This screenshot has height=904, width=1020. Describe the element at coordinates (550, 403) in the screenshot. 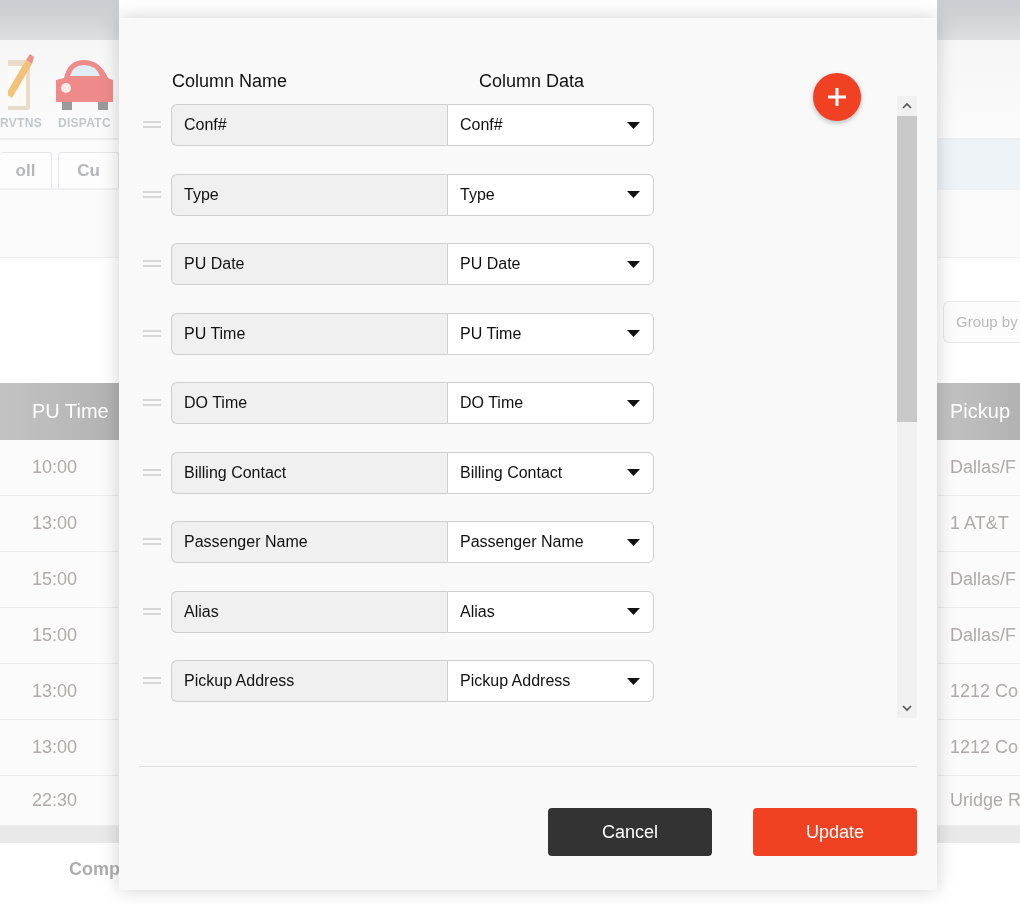

I see `column-data-select: DO Time` at that location.